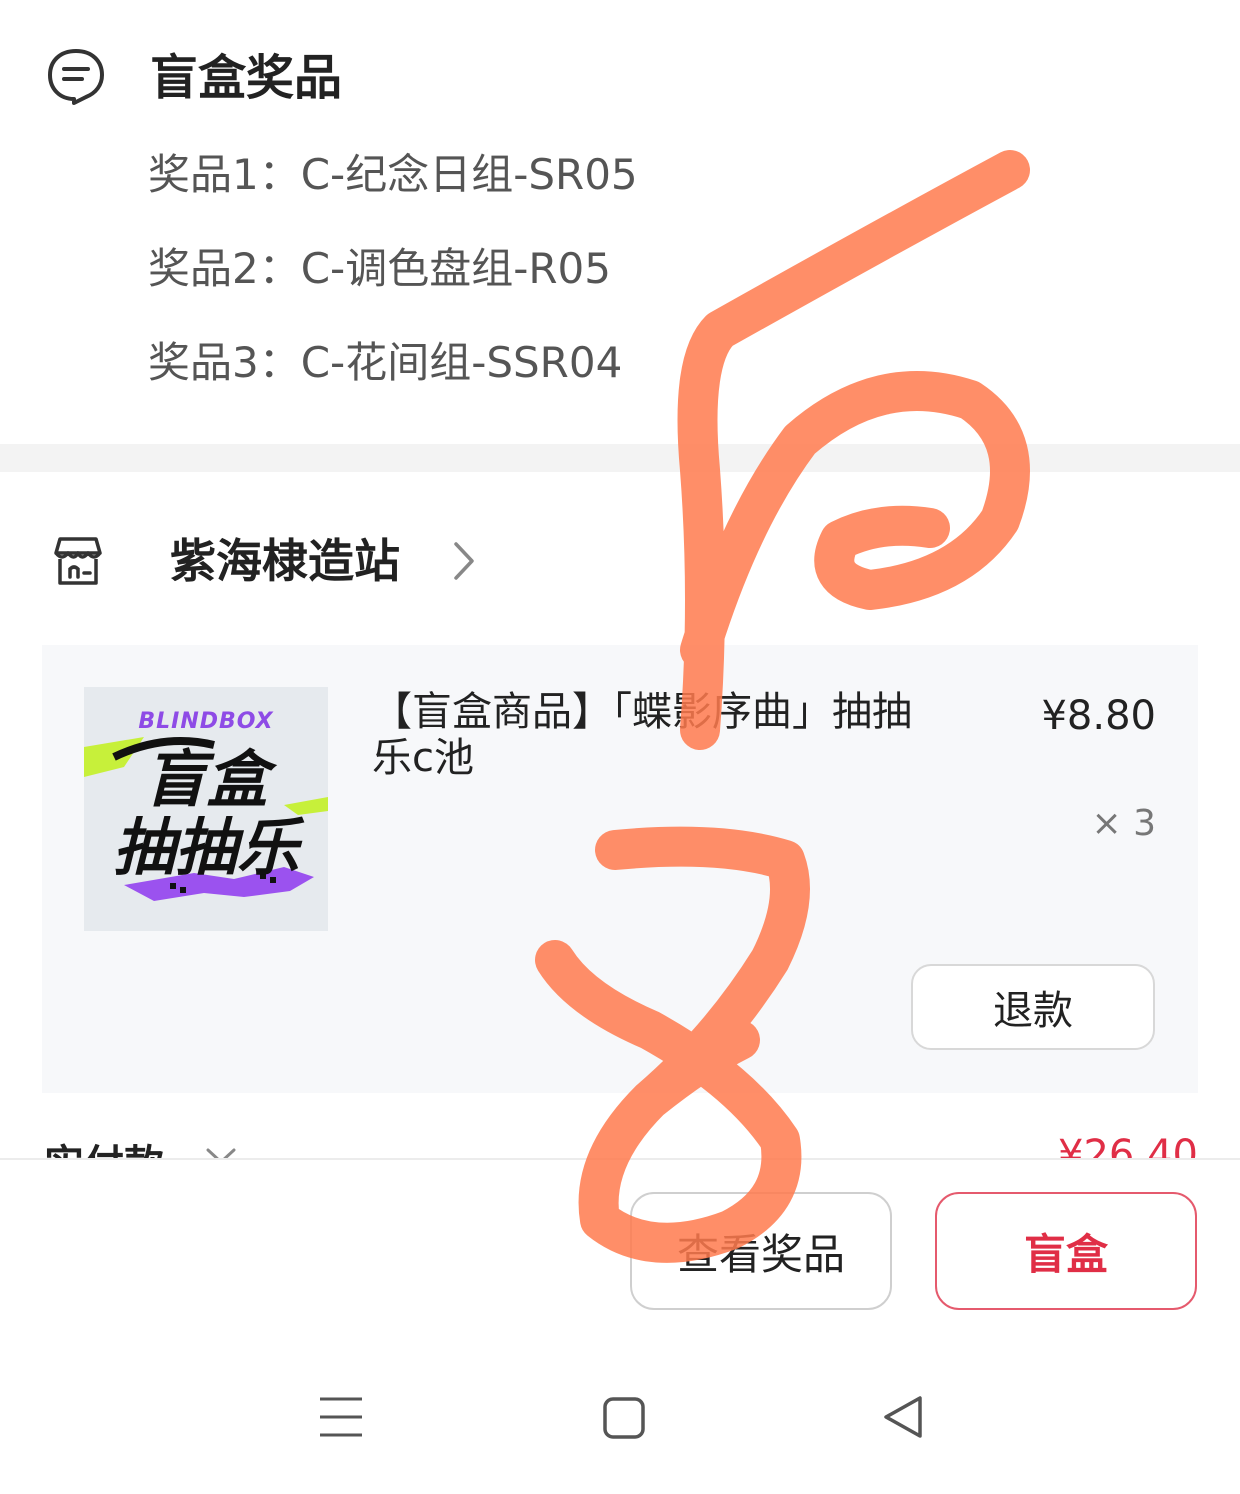  I want to click on triangle-back-icon, so click(903, 1417).